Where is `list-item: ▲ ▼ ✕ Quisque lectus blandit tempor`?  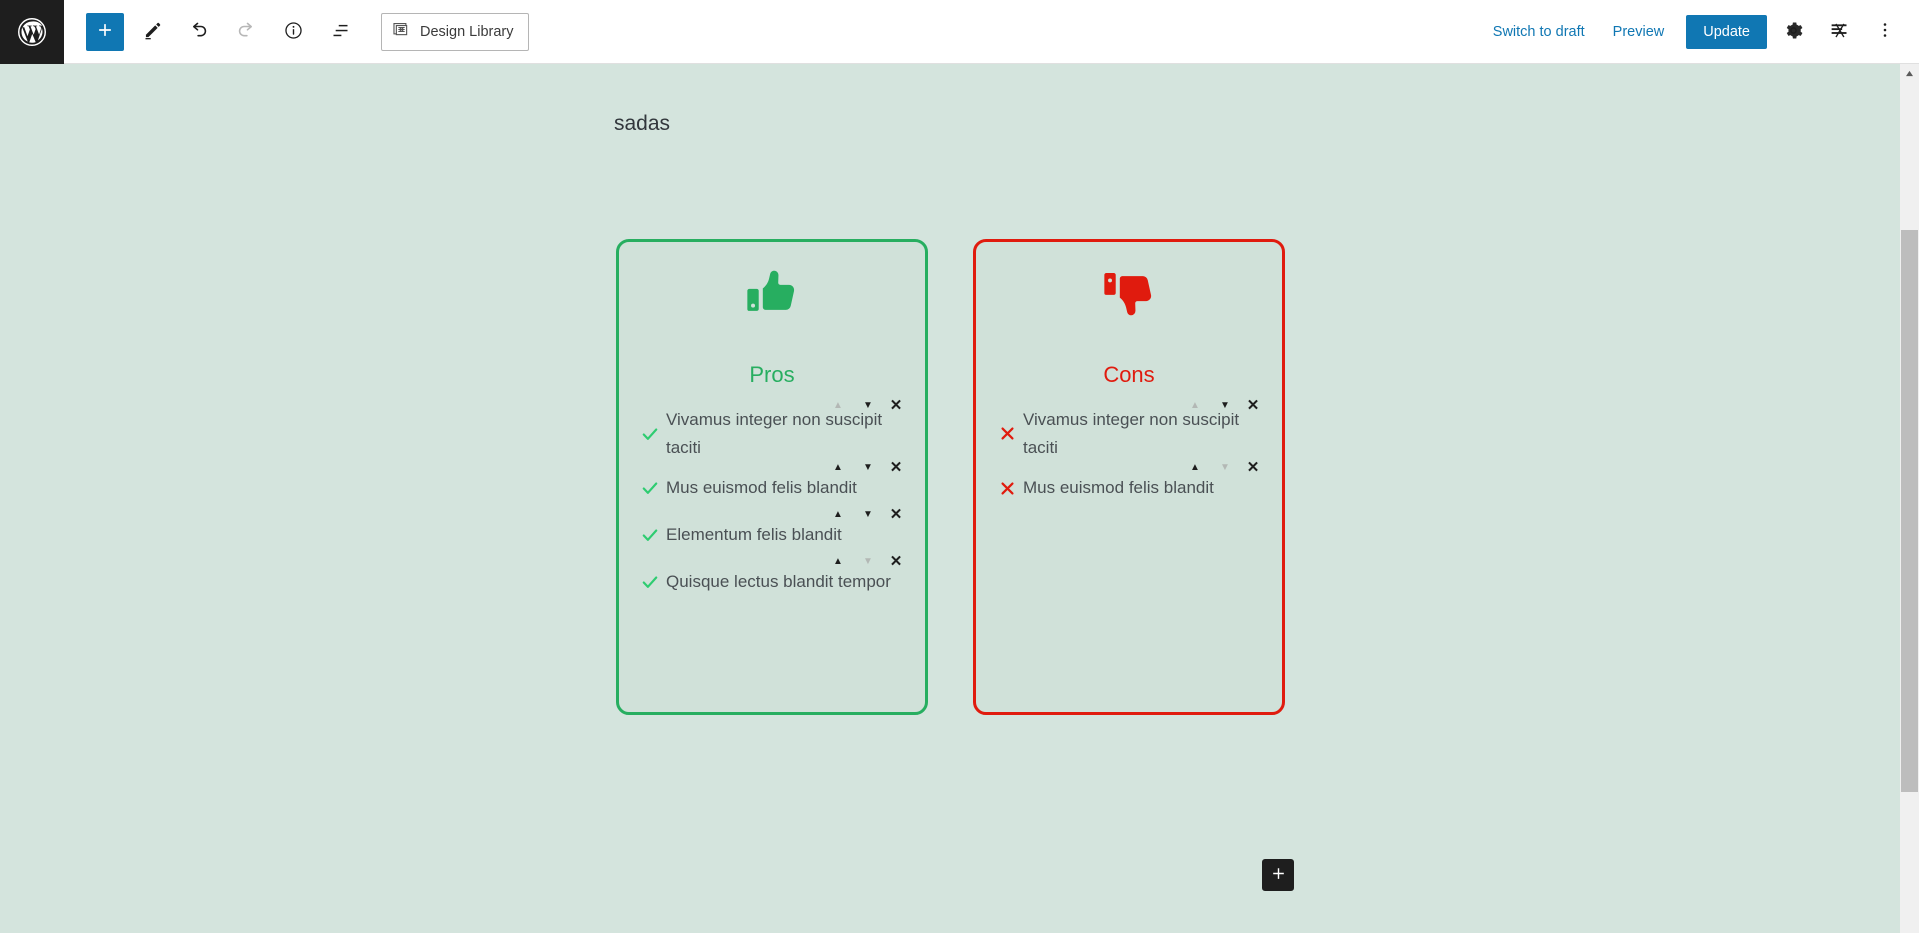
list-item: ▲ ▼ ✕ Quisque lectus blandit tempor is located at coordinates (774, 578).